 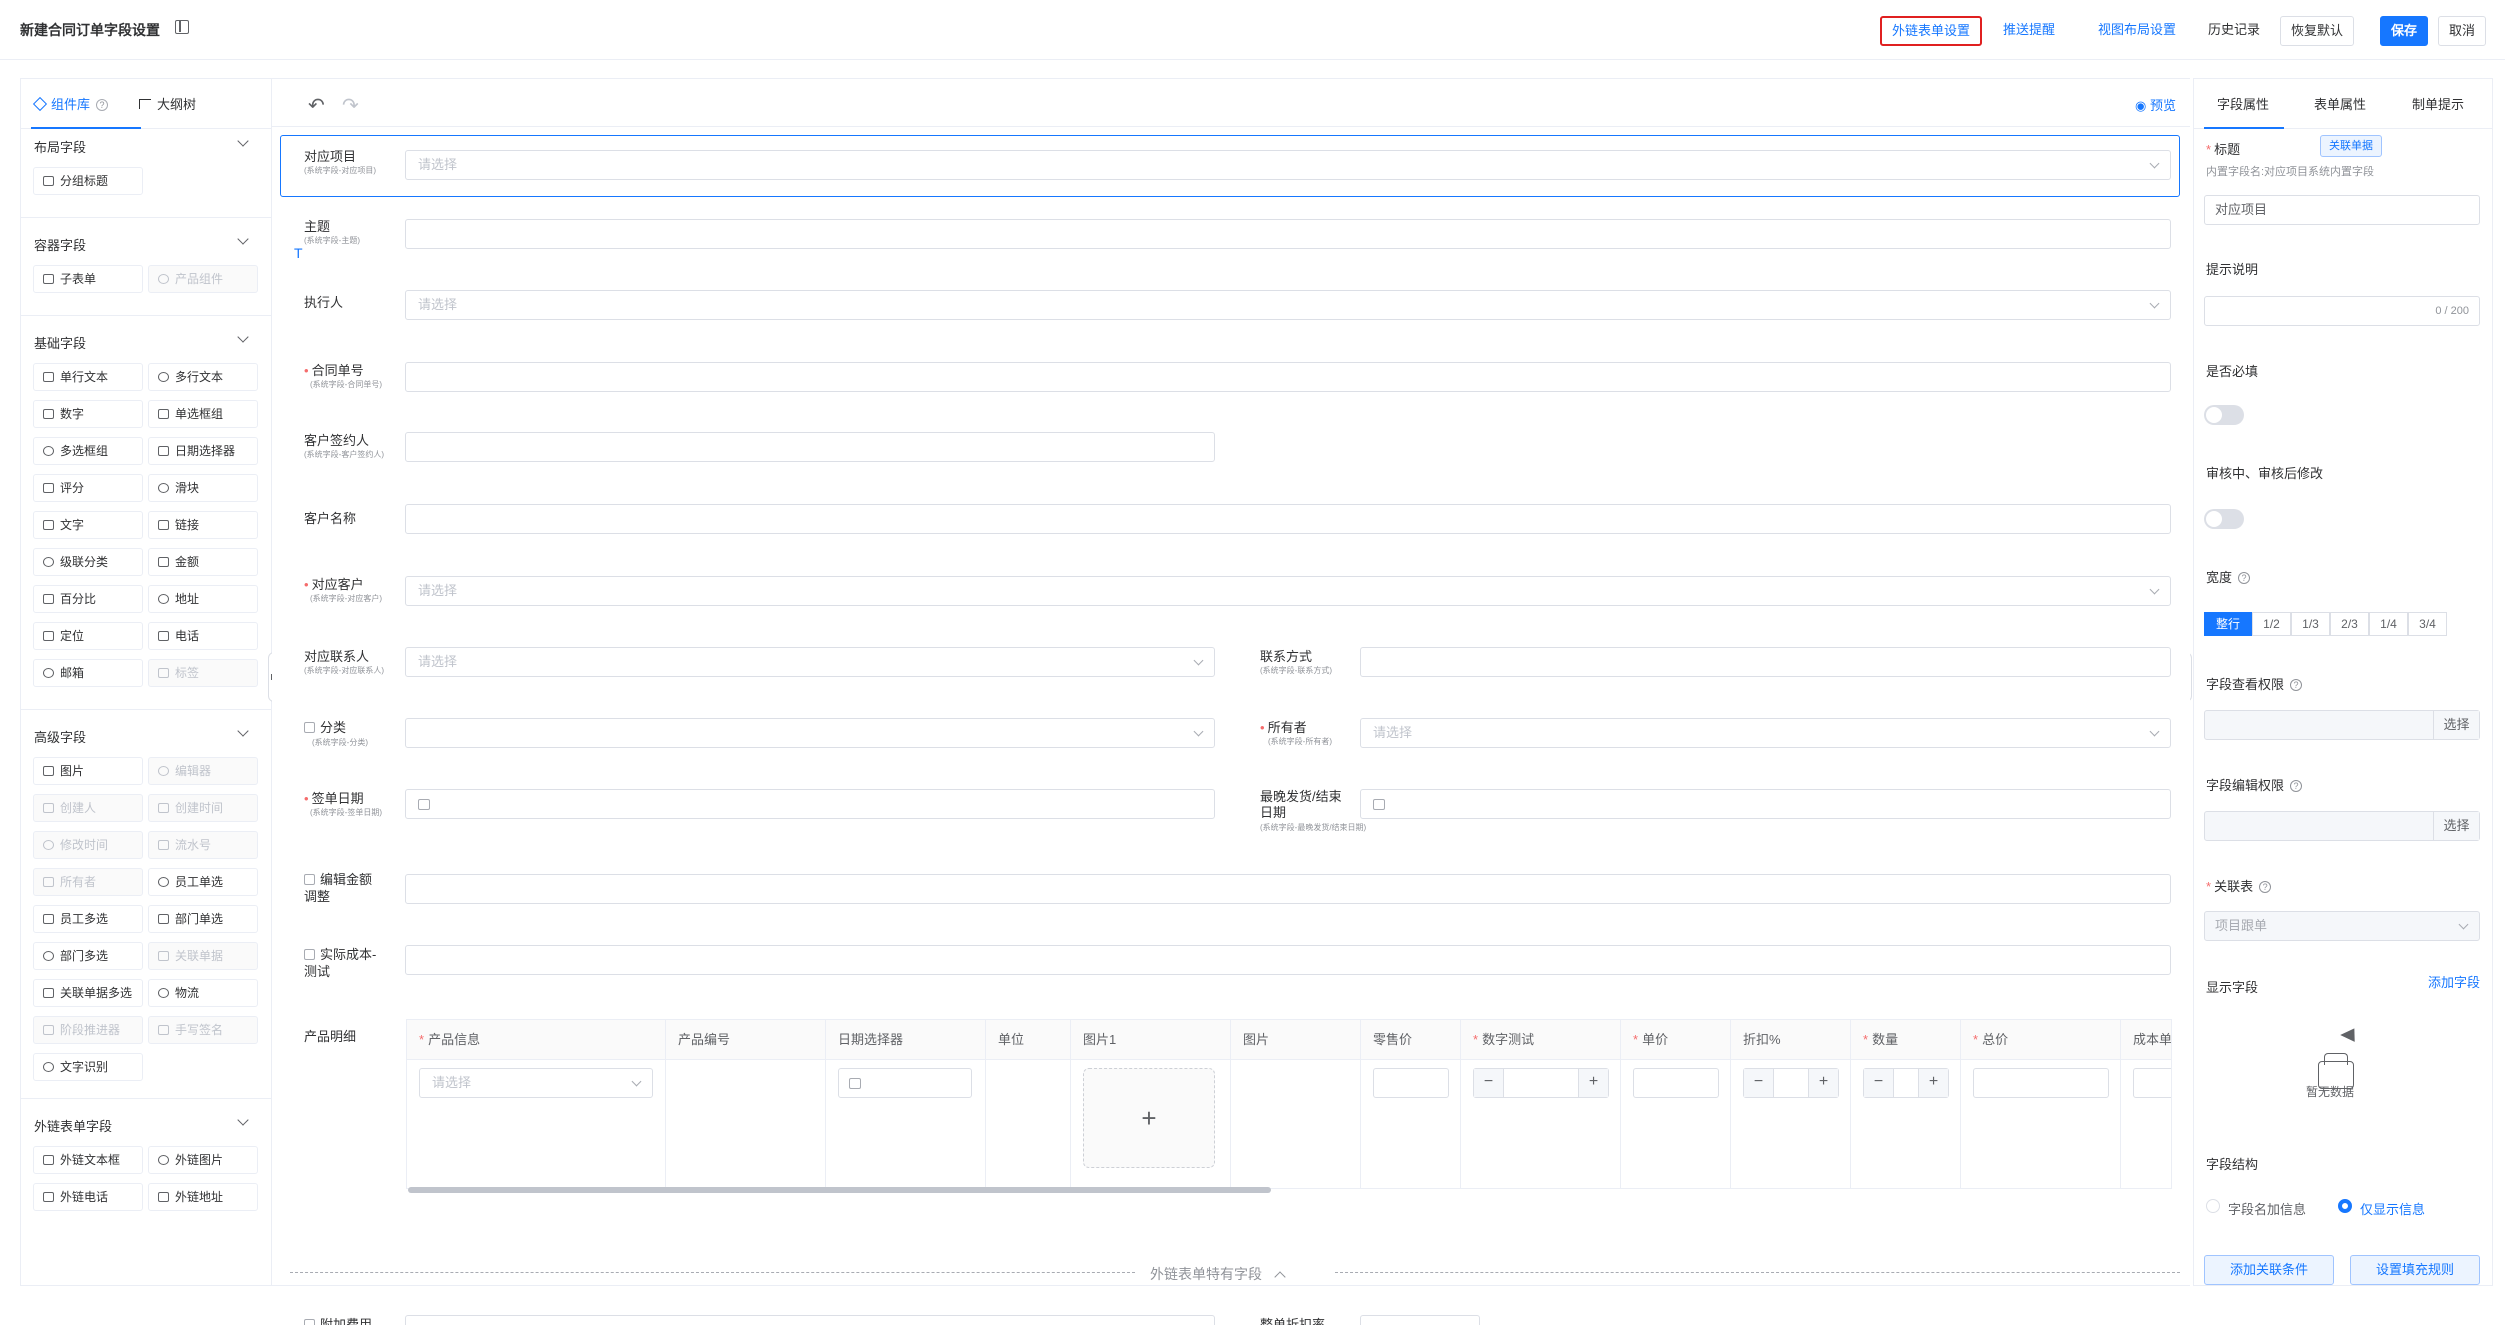 What do you see at coordinates (88, 673) in the screenshot?
I see `component-chip: 邮箱` at bounding box center [88, 673].